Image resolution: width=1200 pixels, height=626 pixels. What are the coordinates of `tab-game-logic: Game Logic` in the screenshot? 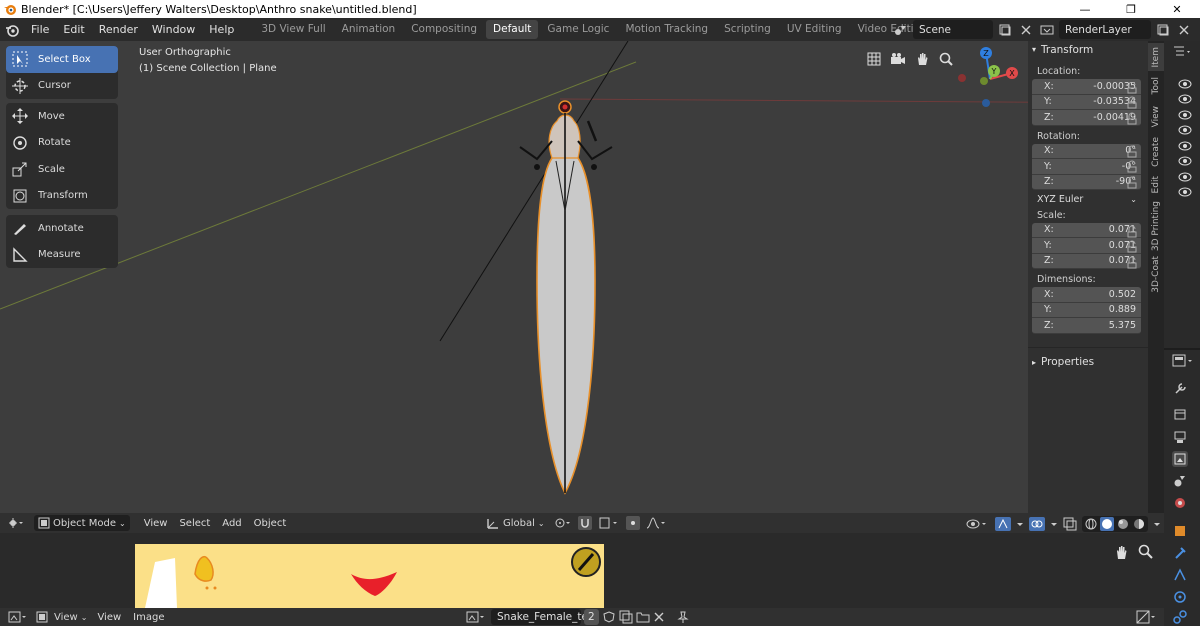 It's located at (578, 29).